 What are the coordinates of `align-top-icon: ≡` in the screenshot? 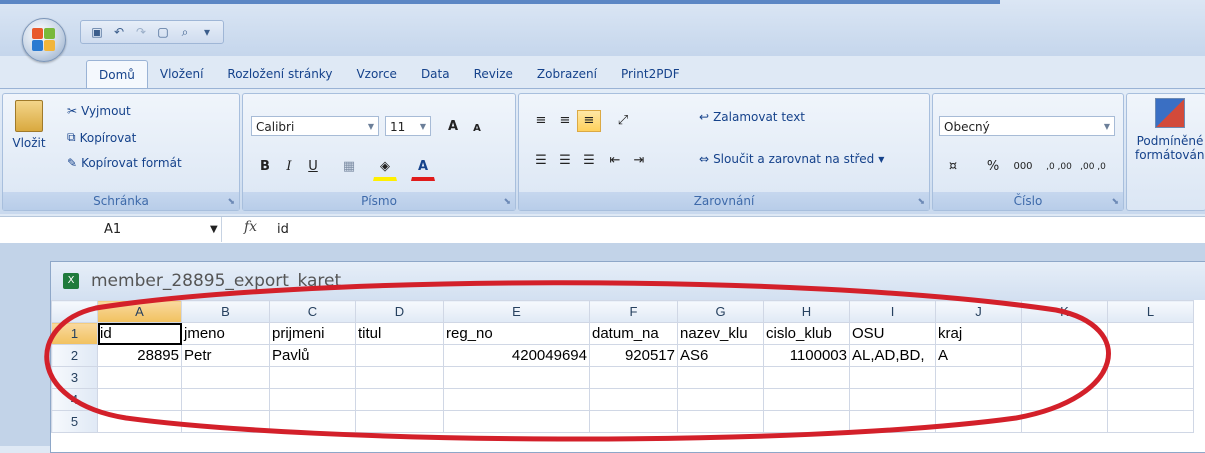 It's located at (541, 121).